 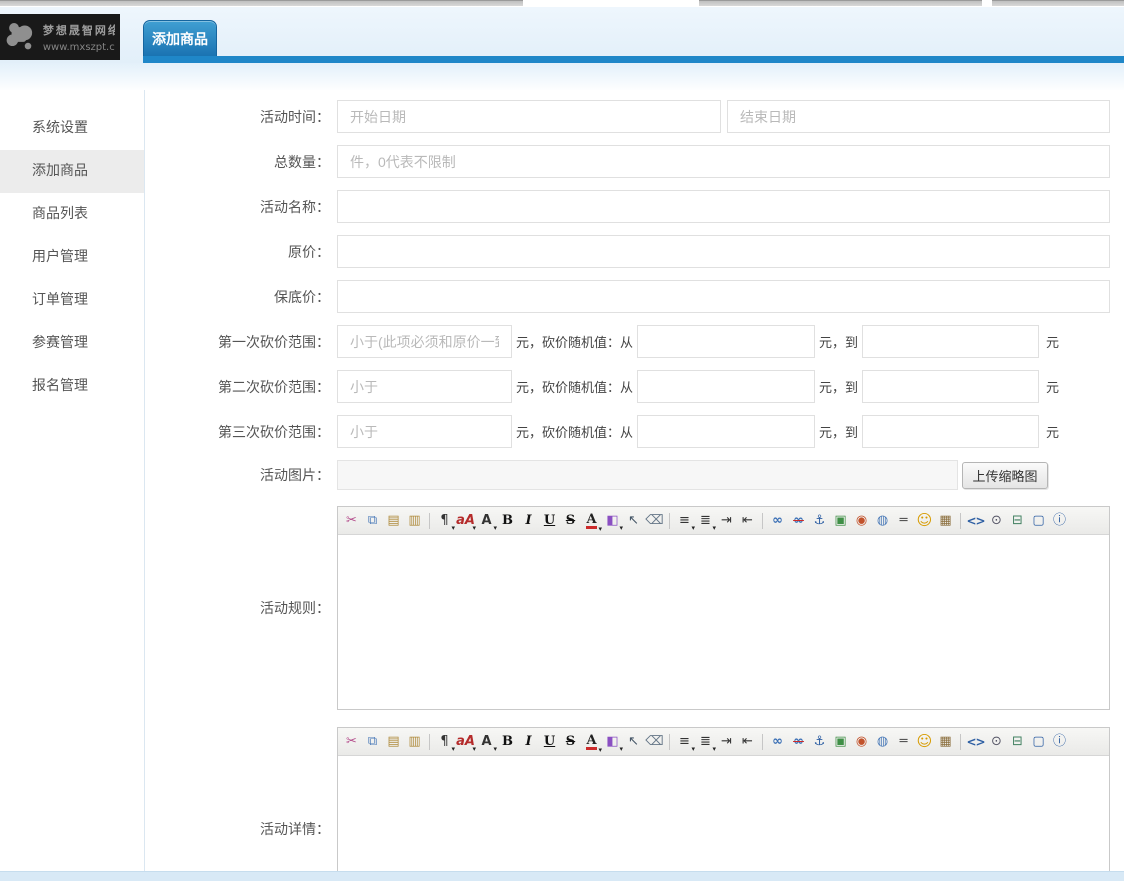 What do you see at coordinates (723, 251) in the screenshot?
I see `original-price-input` at bounding box center [723, 251].